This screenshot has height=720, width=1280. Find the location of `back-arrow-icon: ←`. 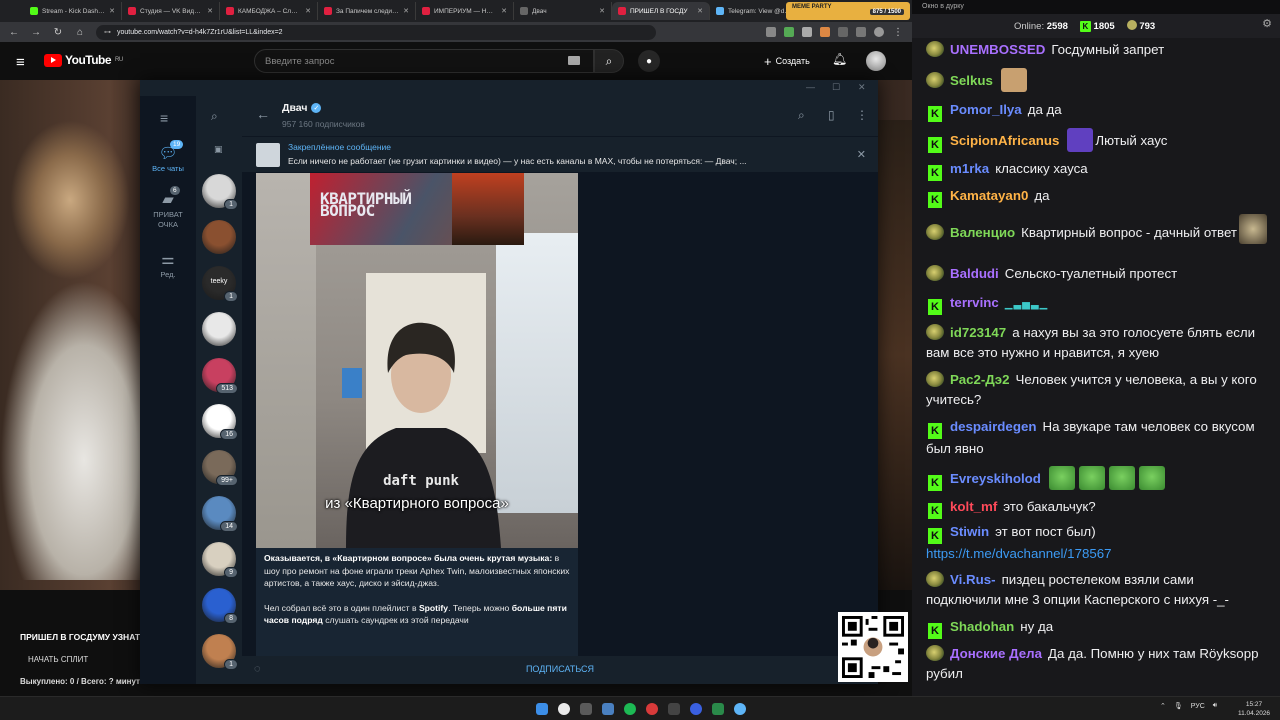

back-arrow-icon: ← is located at coordinates (263, 114).